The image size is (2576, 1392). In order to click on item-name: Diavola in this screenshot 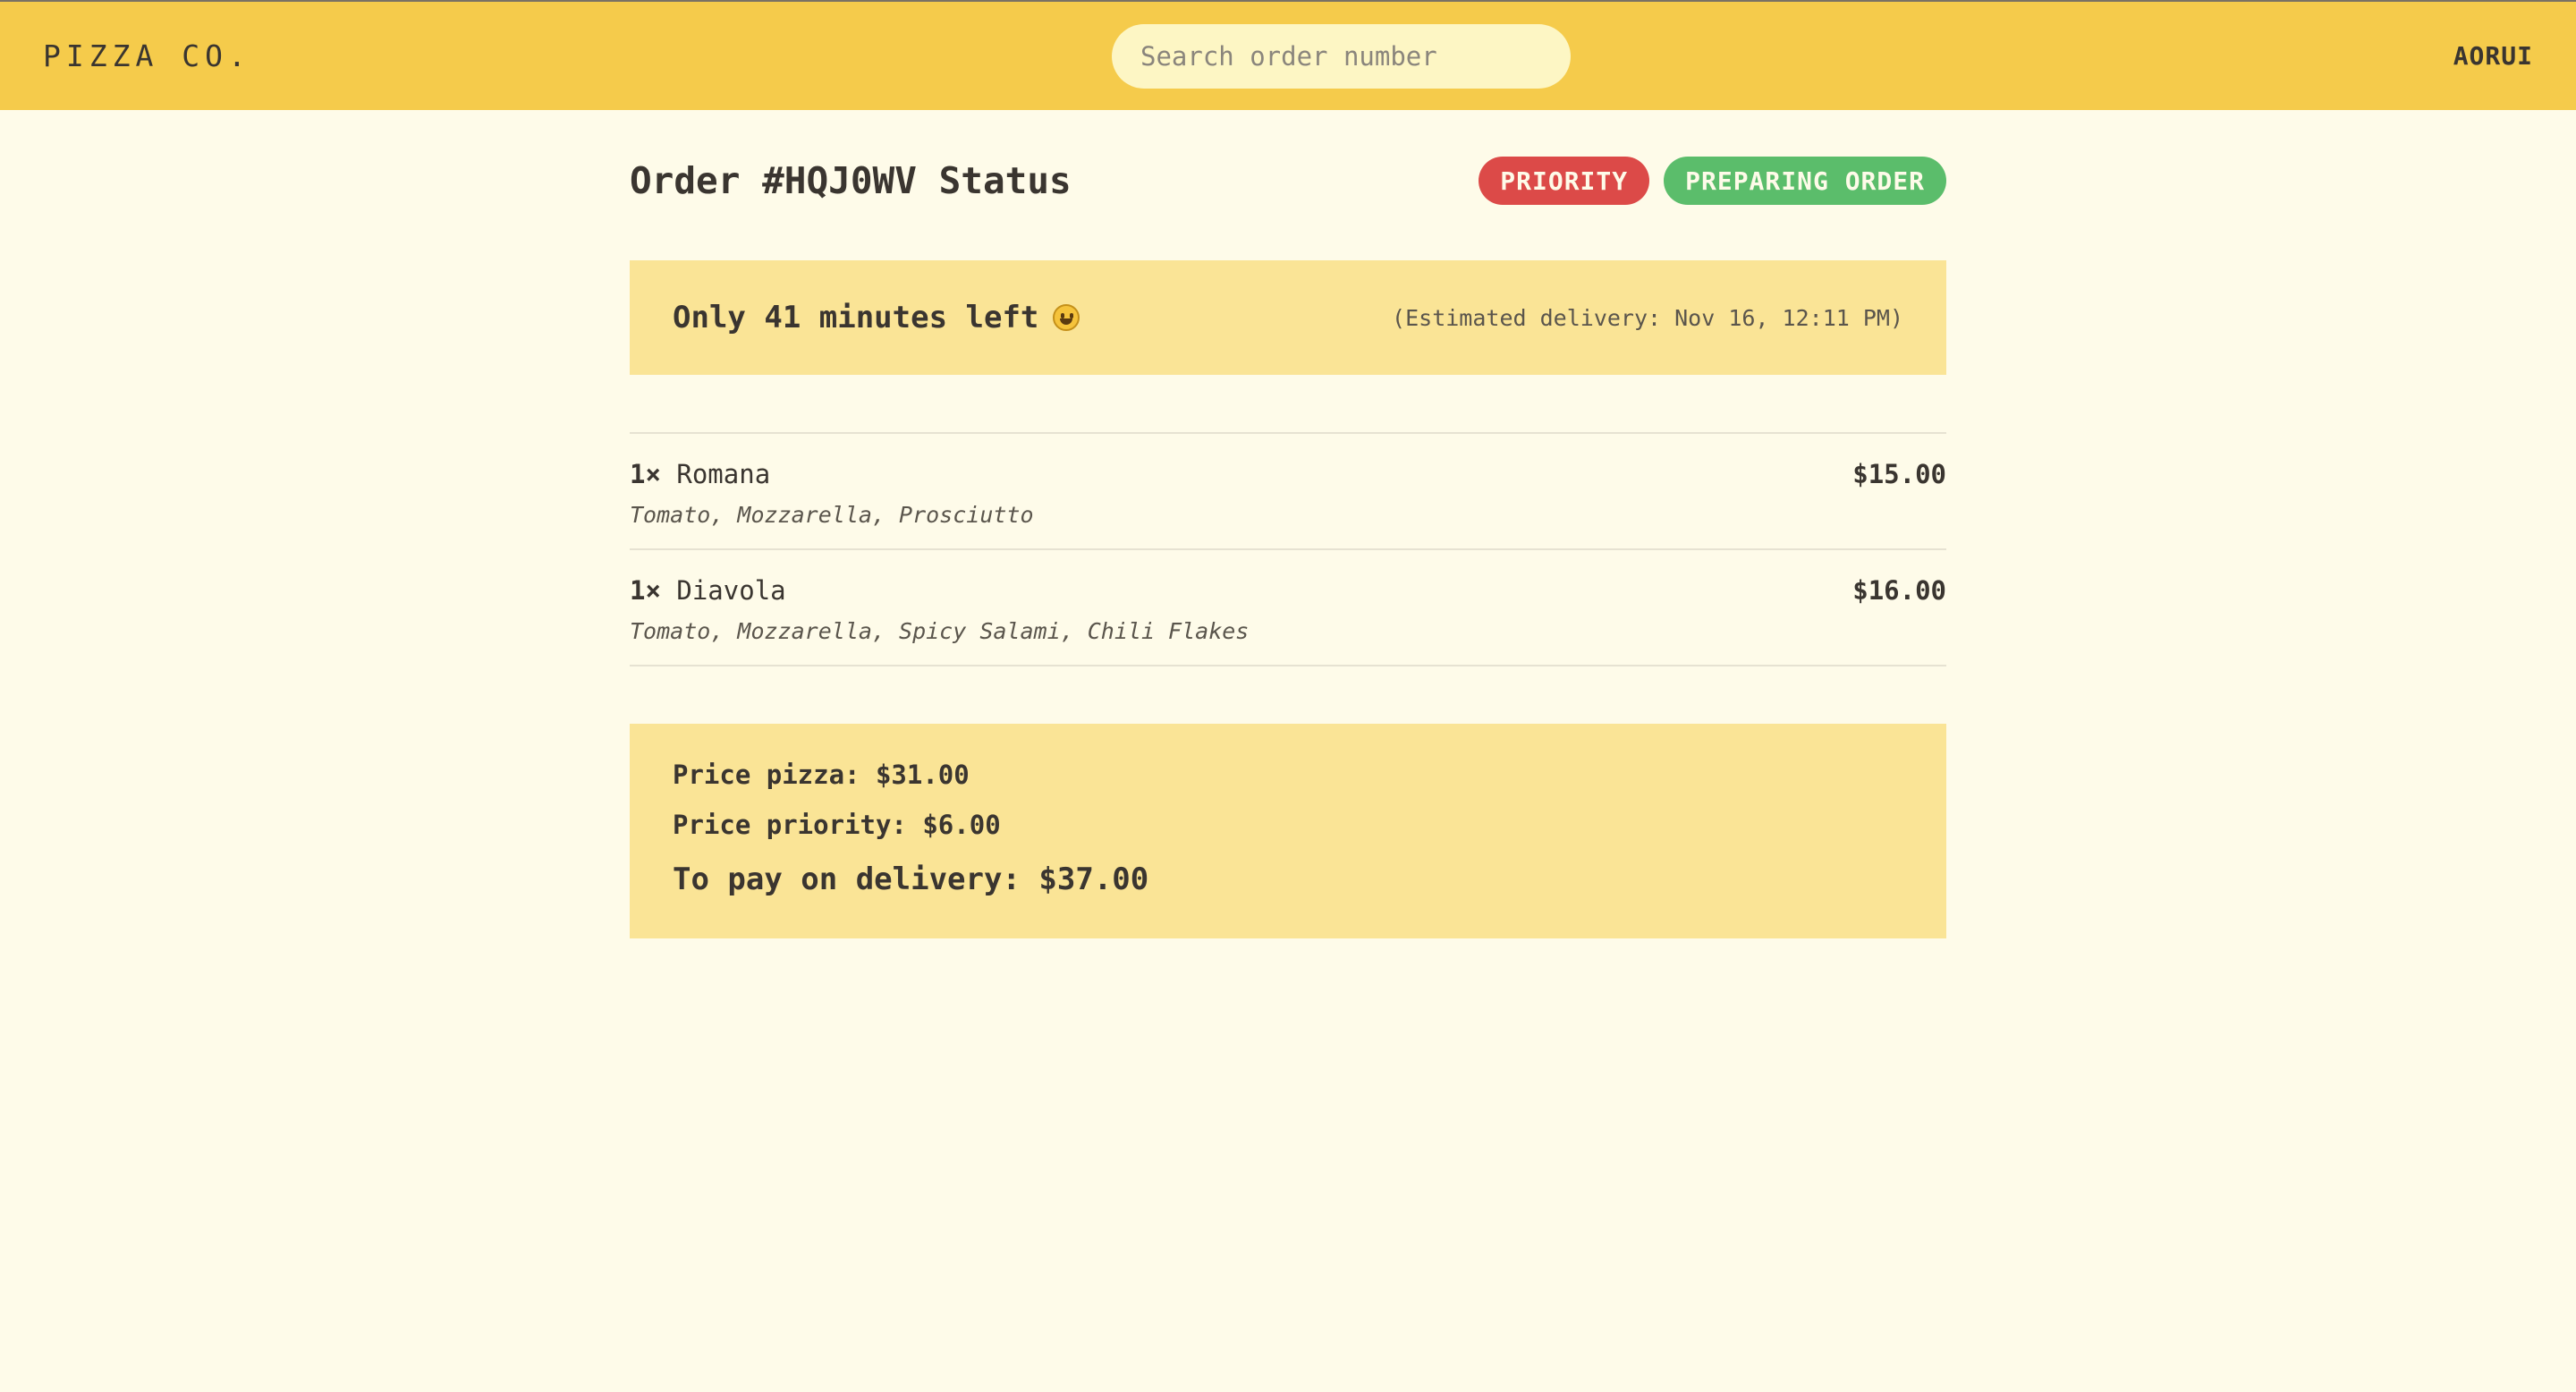, I will do `click(731, 590)`.